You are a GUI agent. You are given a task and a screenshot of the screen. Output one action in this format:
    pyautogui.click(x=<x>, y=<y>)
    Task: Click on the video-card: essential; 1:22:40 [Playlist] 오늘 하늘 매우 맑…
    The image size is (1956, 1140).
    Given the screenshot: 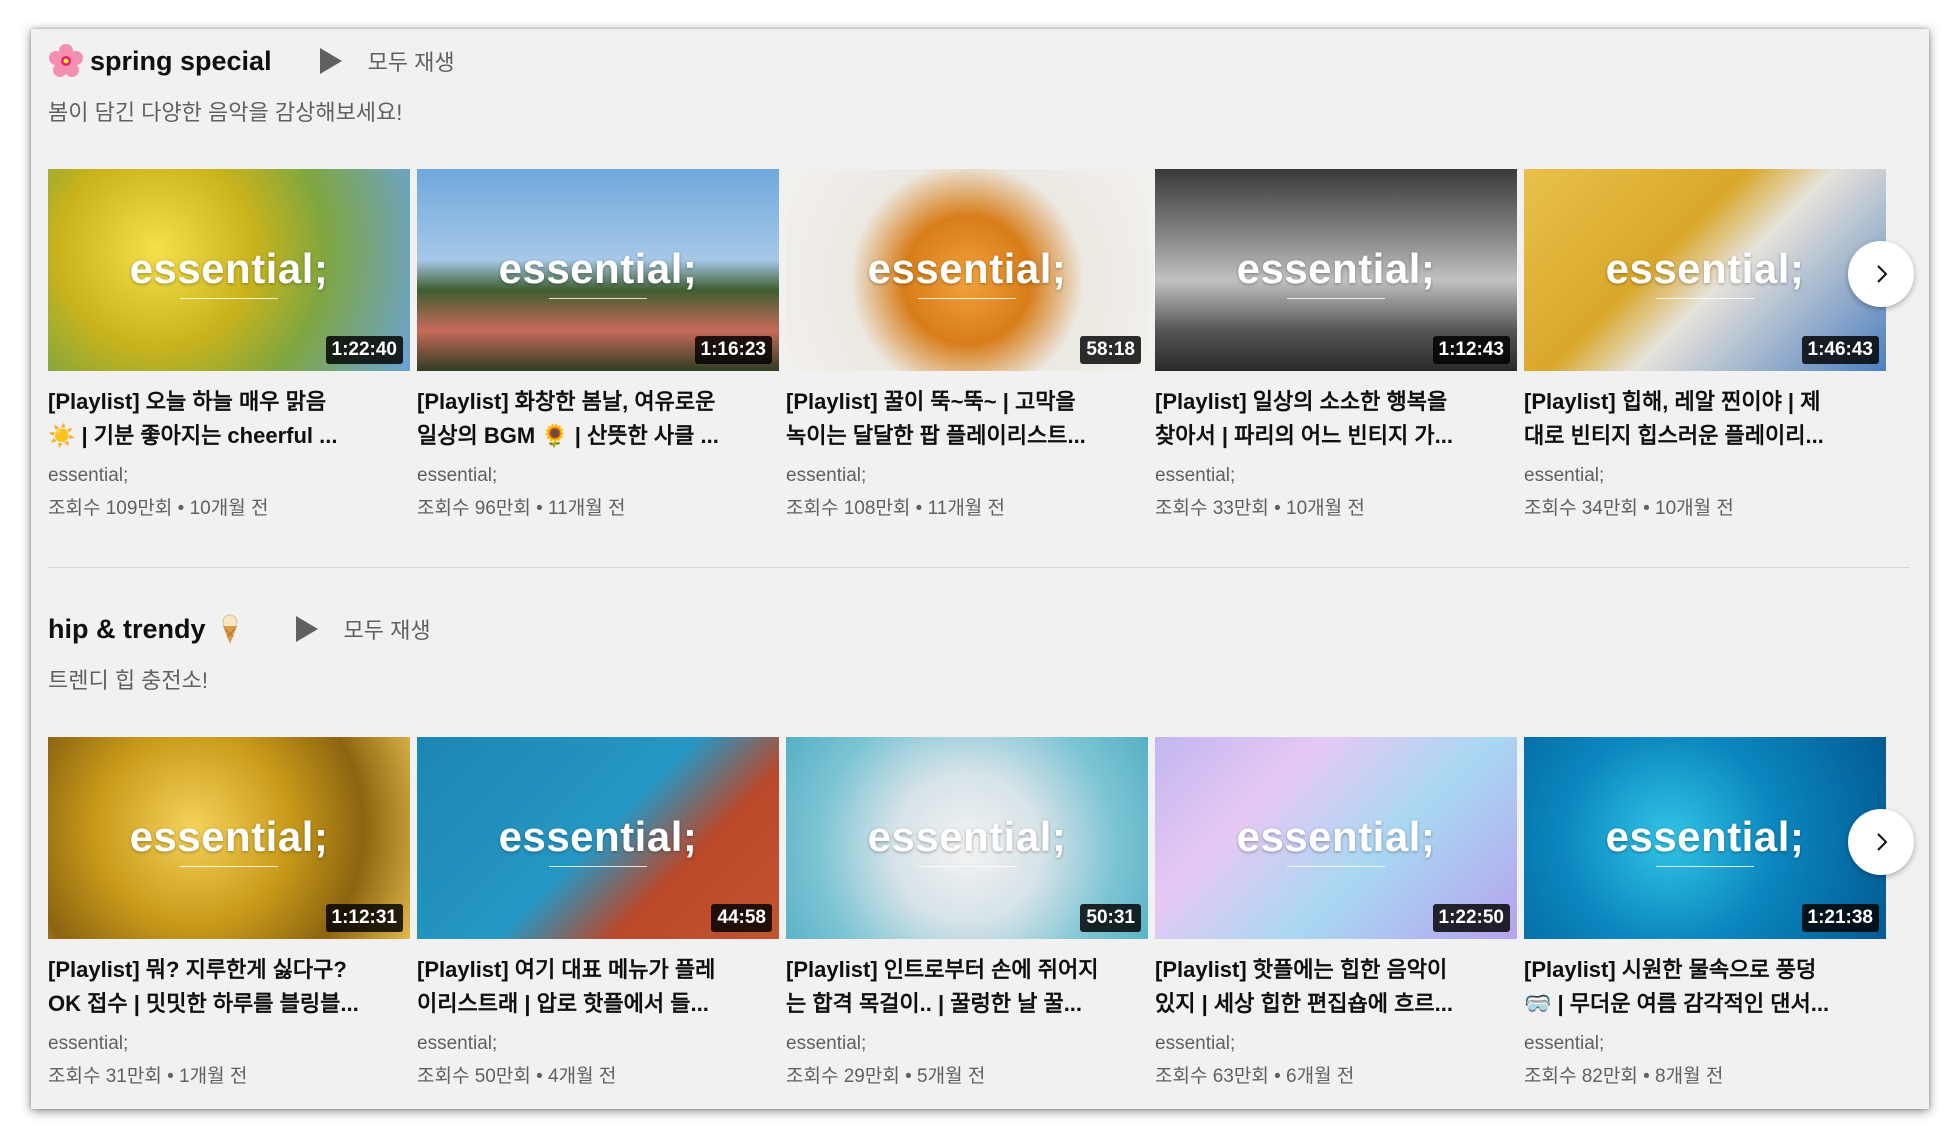 What is the action you would take?
    pyautogui.click(x=229, y=345)
    